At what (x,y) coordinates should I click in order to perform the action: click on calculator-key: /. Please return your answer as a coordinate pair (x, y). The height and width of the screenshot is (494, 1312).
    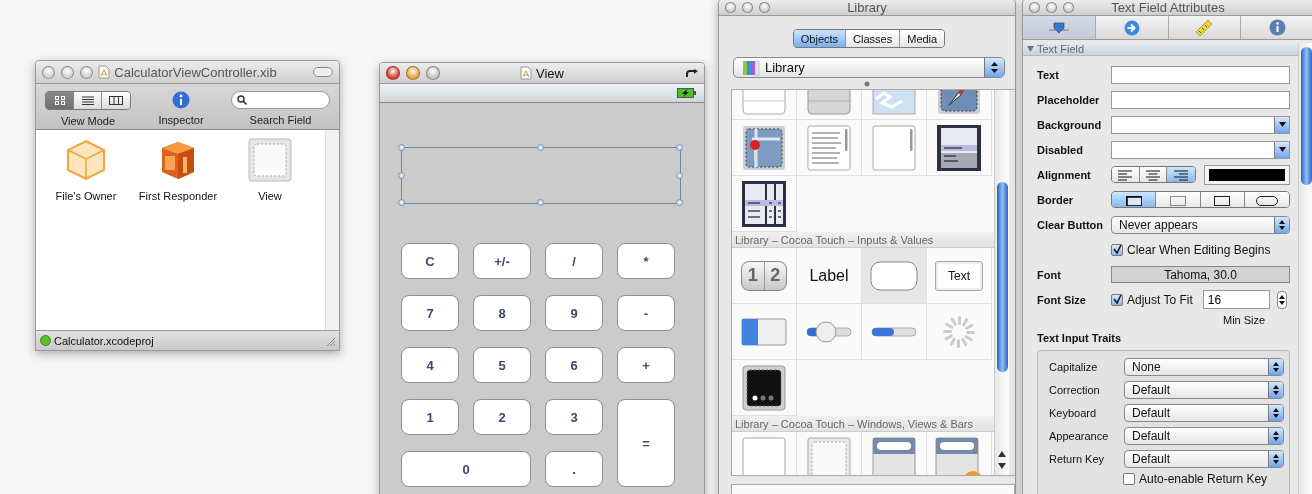
    Looking at the image, I should click on (574, 261).